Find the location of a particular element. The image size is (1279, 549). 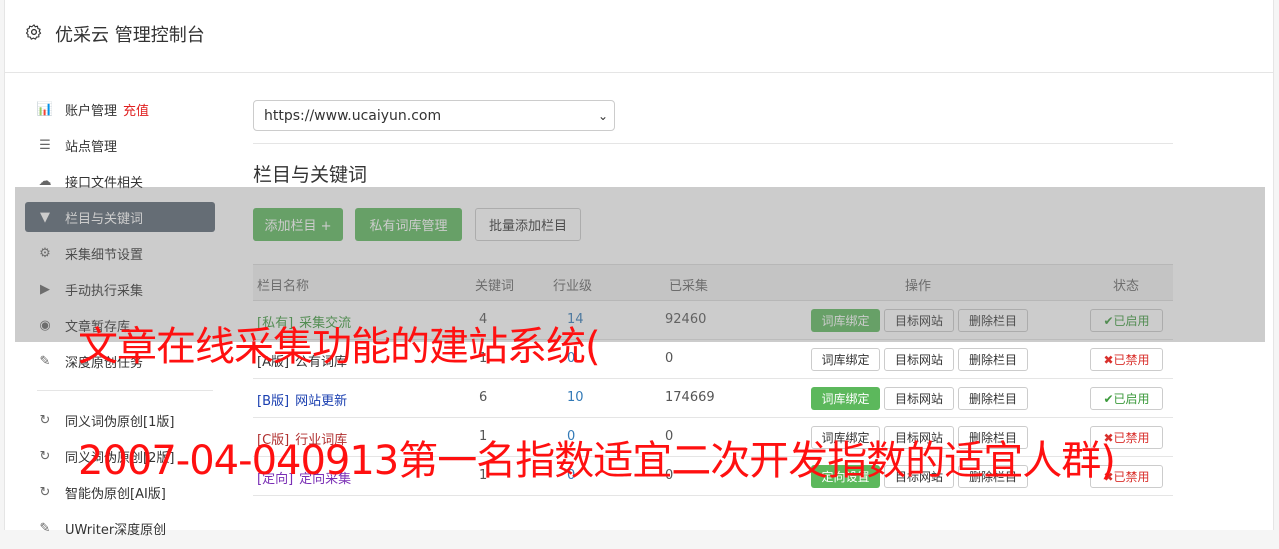

sidebar-item: 📊 账户管理 充值 is located at coordinates (120, 109).